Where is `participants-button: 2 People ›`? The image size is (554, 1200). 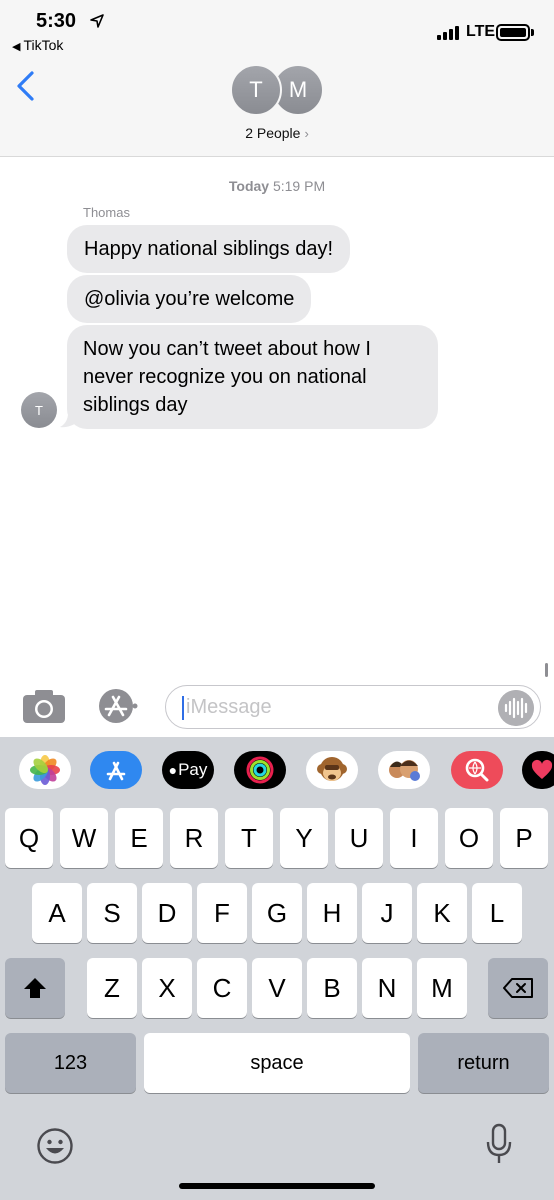 participants-button: 2 People › is located at coordinates (277, 133).